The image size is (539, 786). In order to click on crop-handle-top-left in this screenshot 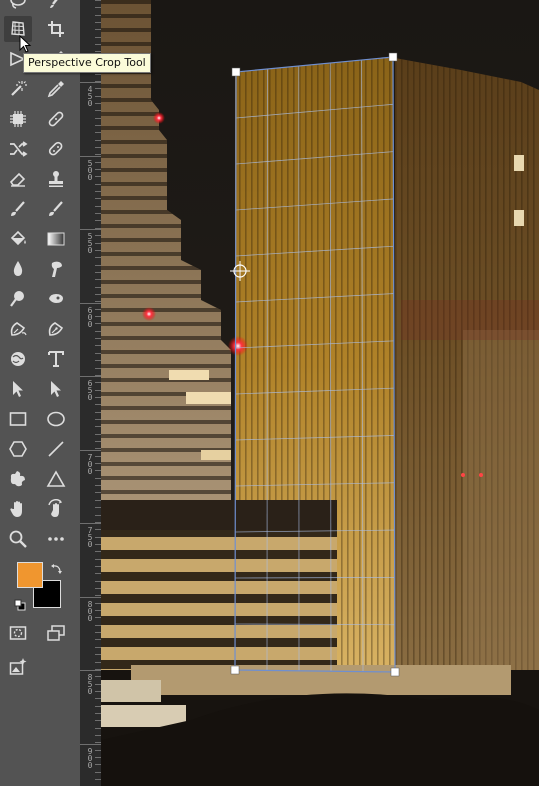, I will do `click(236, 72)`.